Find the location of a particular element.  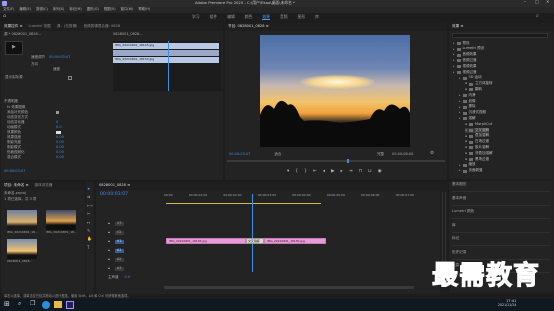

menu-help: 帮助(H) is located at coordinates (144, 9).